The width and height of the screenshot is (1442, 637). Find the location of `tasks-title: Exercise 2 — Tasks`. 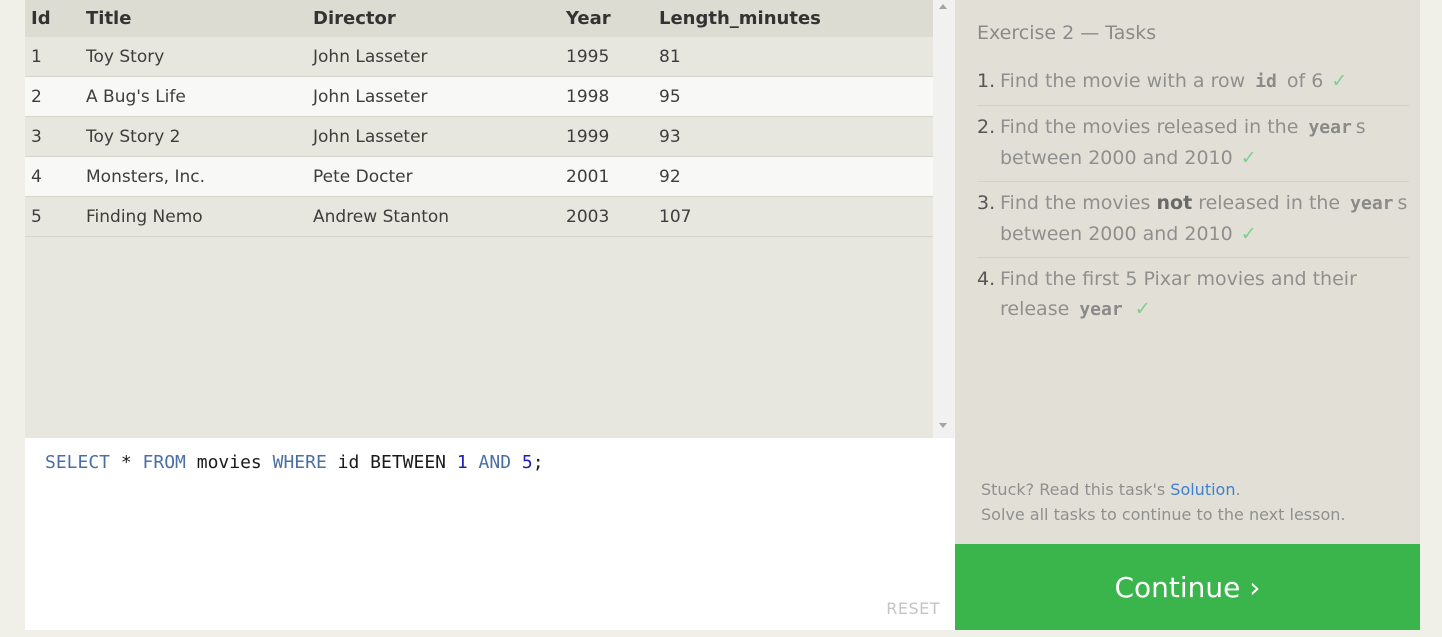

tasks-title: Exercise 2 — Tasks is located at coordinates (1067, 33).